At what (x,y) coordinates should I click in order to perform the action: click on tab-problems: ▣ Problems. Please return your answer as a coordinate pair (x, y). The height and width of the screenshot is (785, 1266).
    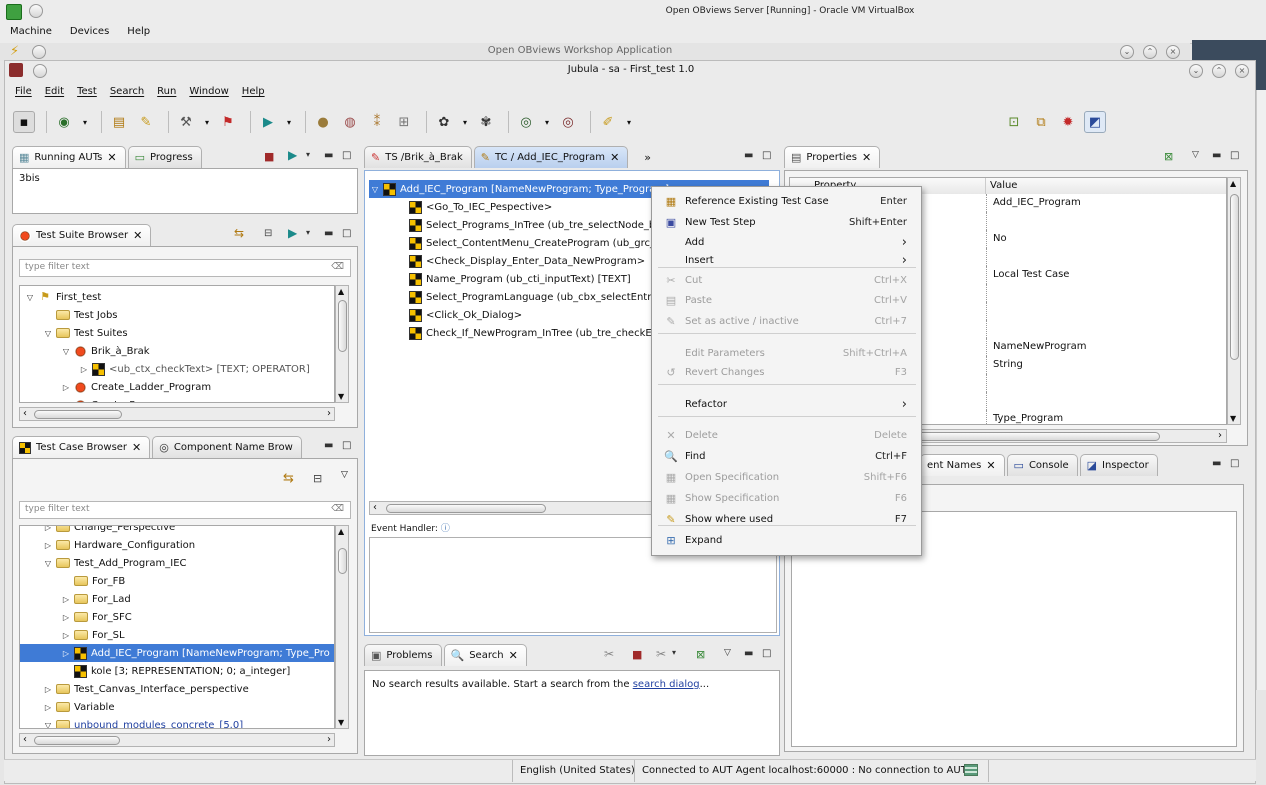
    Looking at the image, I should click on (403, 655).